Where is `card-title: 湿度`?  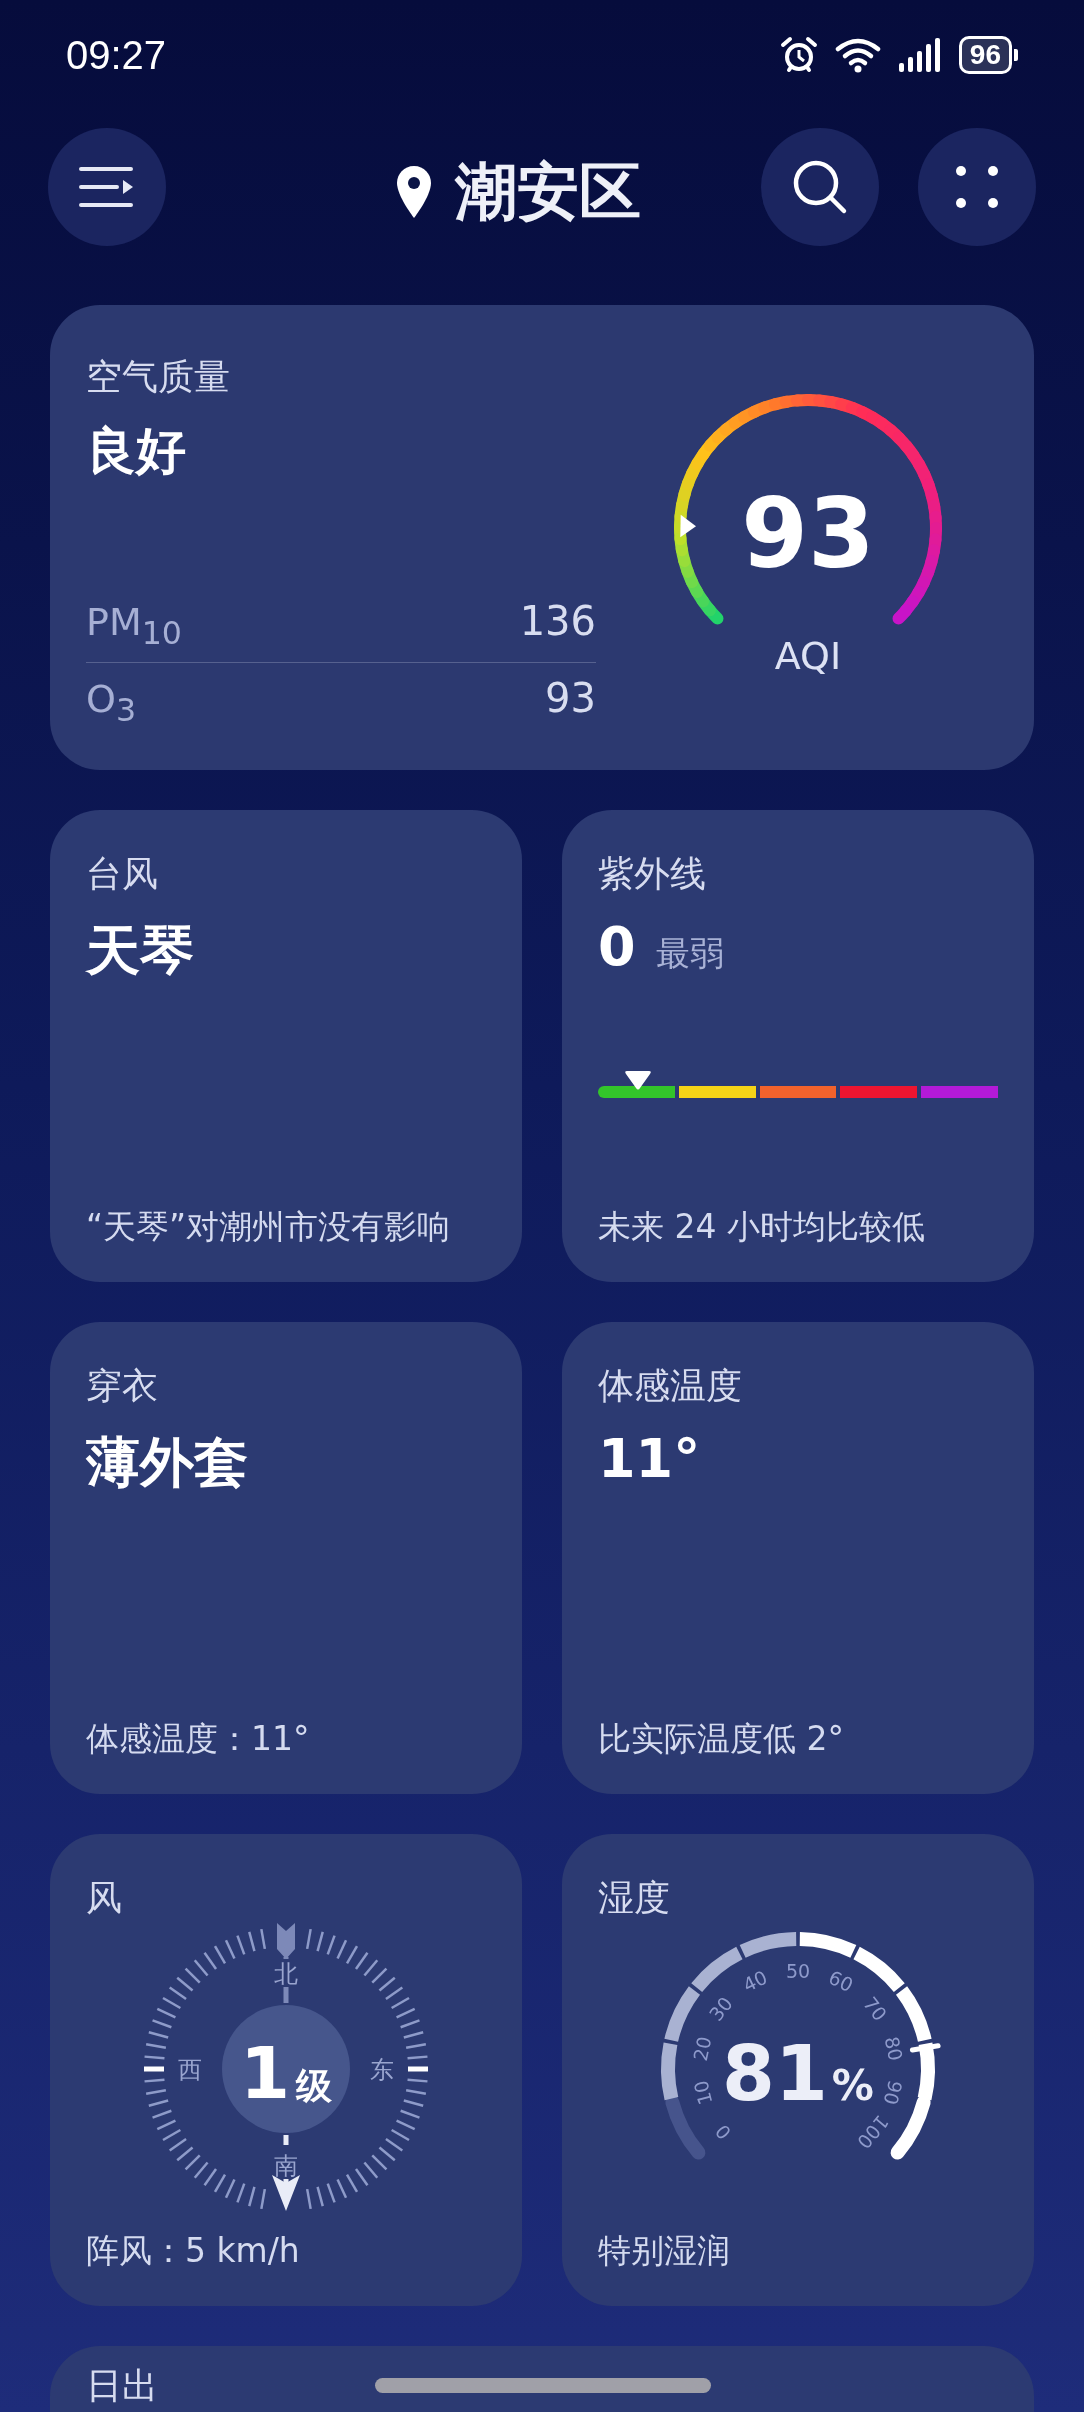 card-title: 湿度 is located at coordinates (634, 1898).